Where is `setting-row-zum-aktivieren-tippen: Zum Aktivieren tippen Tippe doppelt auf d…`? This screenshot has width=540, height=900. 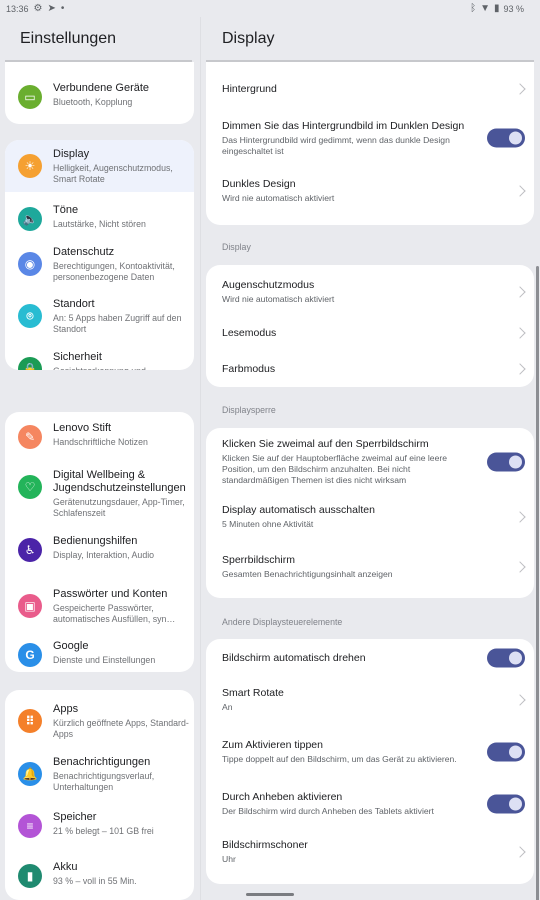 setting-row-zum-aktivieren-tippen: Zum Aktivieren tippen Tippe doppelt auf d… is located at coordinates (370, 752).